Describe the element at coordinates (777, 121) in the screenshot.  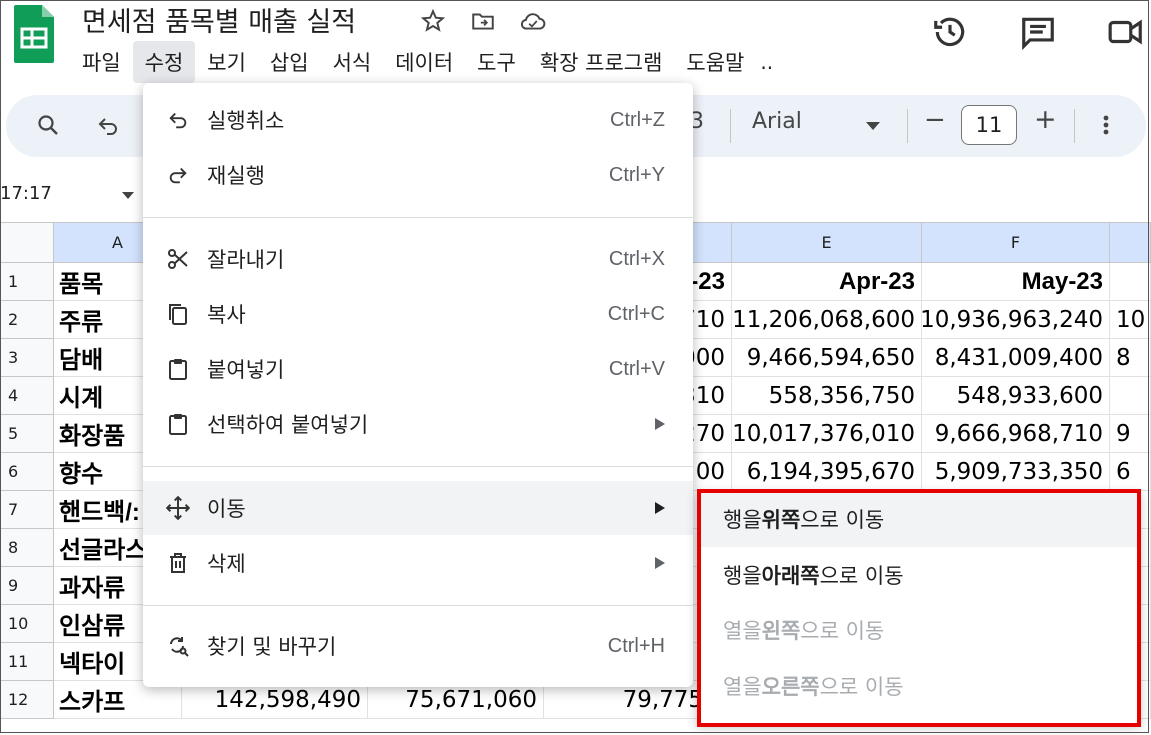
I see `font-family-select: Arial` at that location.